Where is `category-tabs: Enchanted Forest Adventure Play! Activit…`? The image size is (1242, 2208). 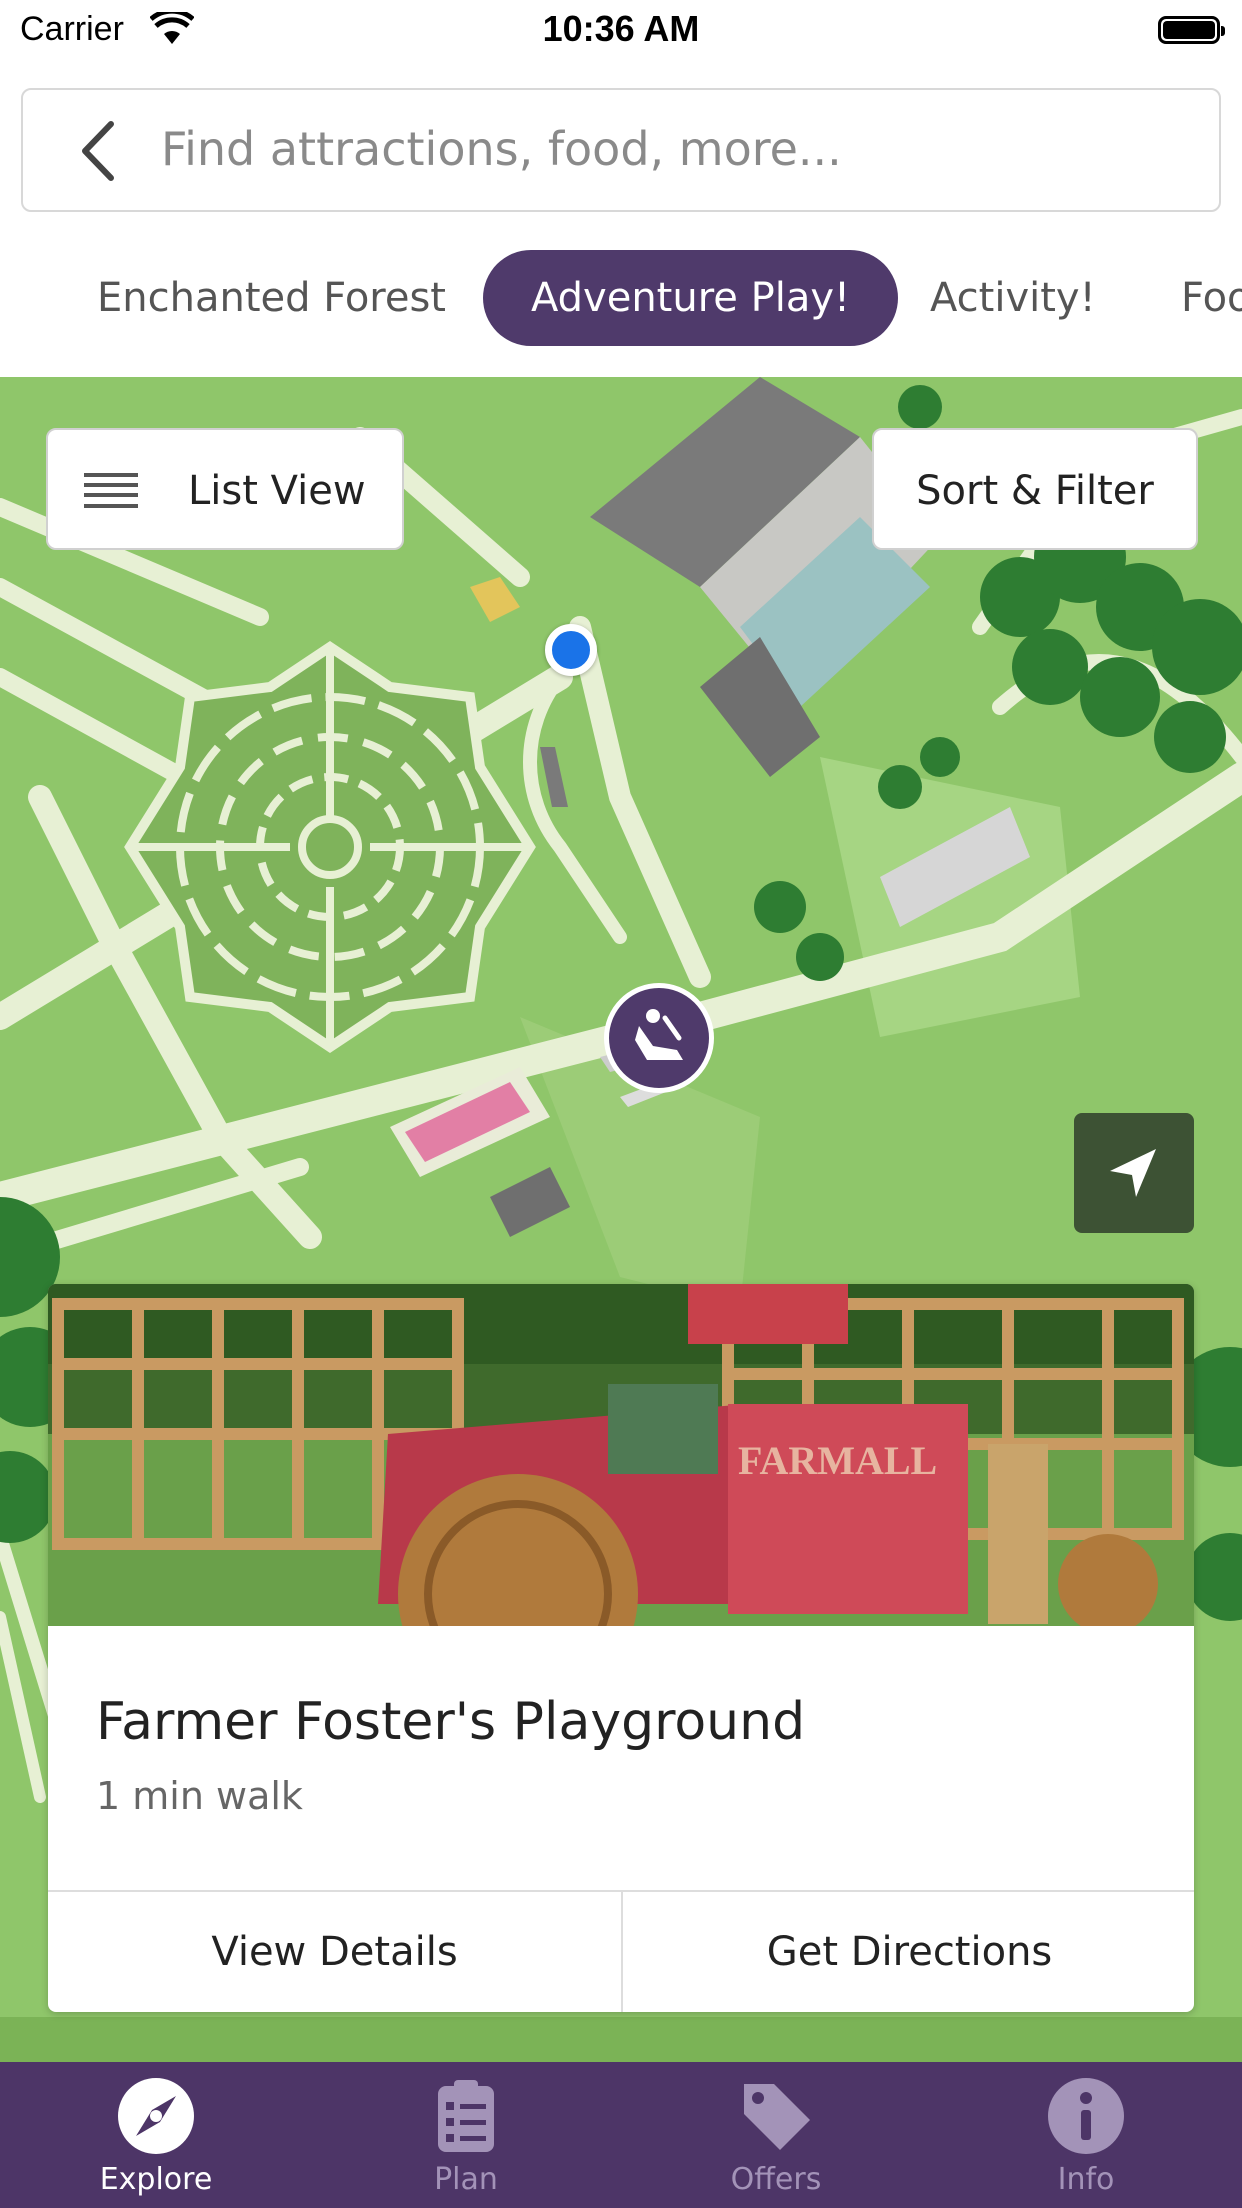 category-tabs: Enchanted Forest Adventure Play! Activit… is located at coordinates (621, 307).